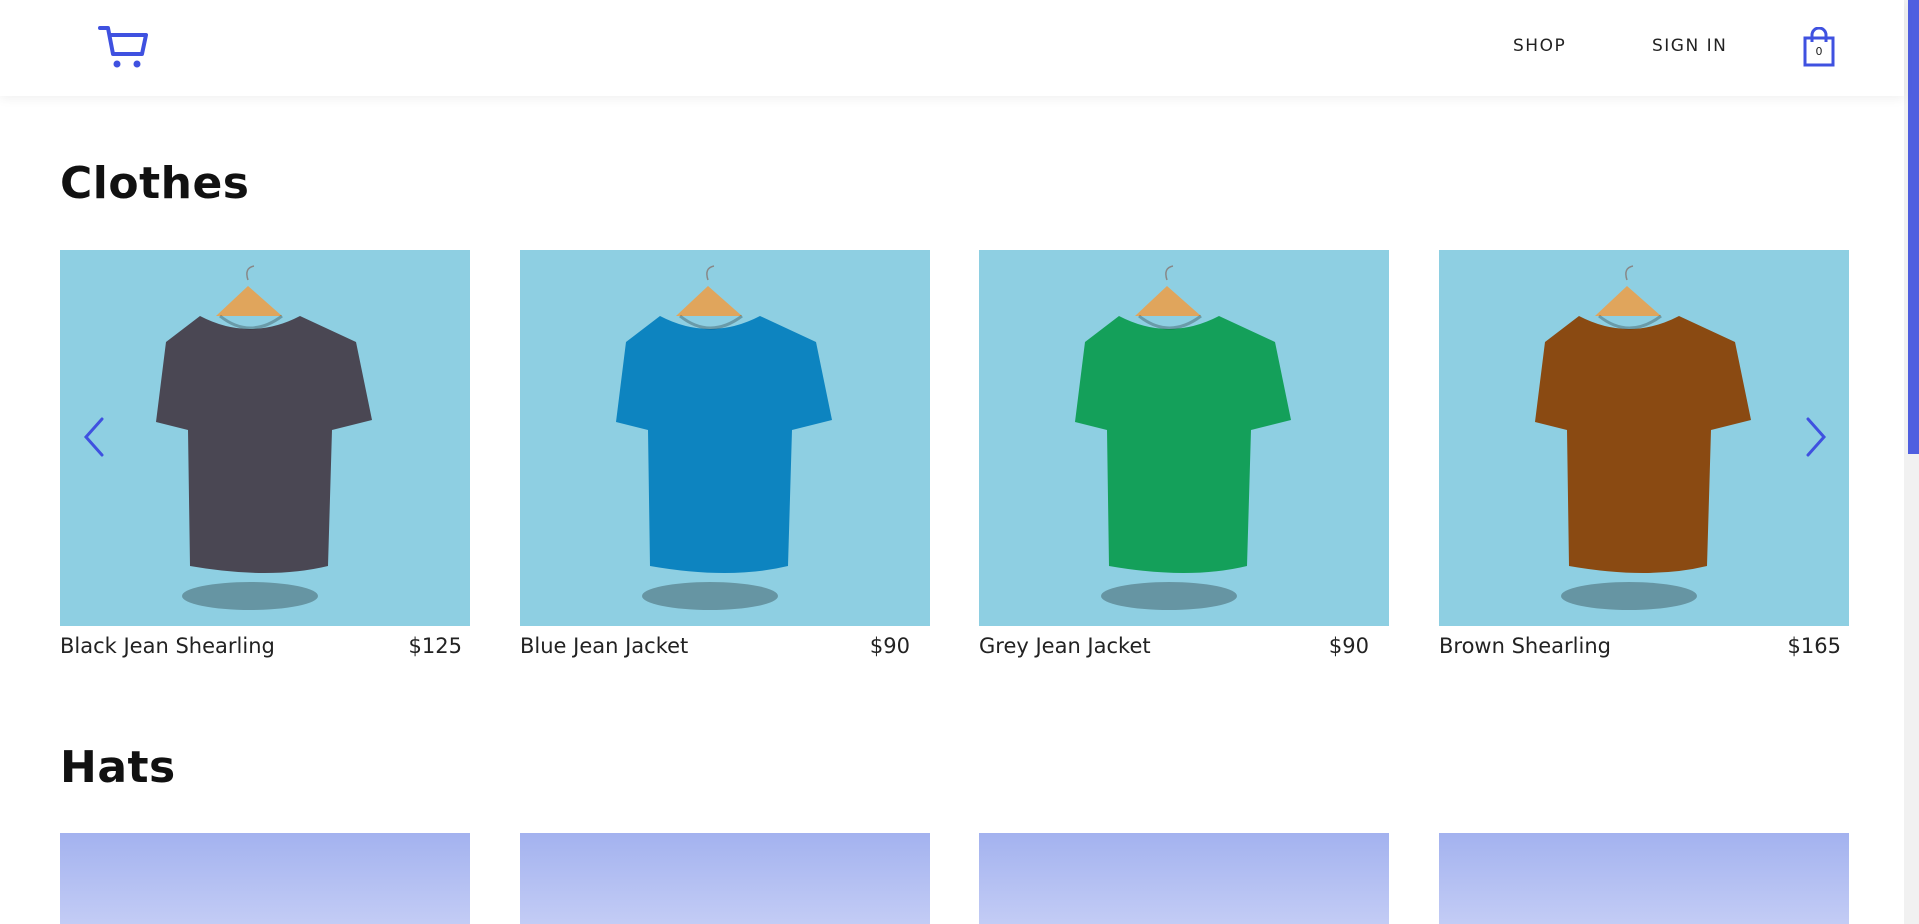 The height and width of the screenshot is (924, 1919). Describe the element at coordinates (1689, 46) in the screenshot. I see `nav-sign-in-link: SIGN IN` at that location.